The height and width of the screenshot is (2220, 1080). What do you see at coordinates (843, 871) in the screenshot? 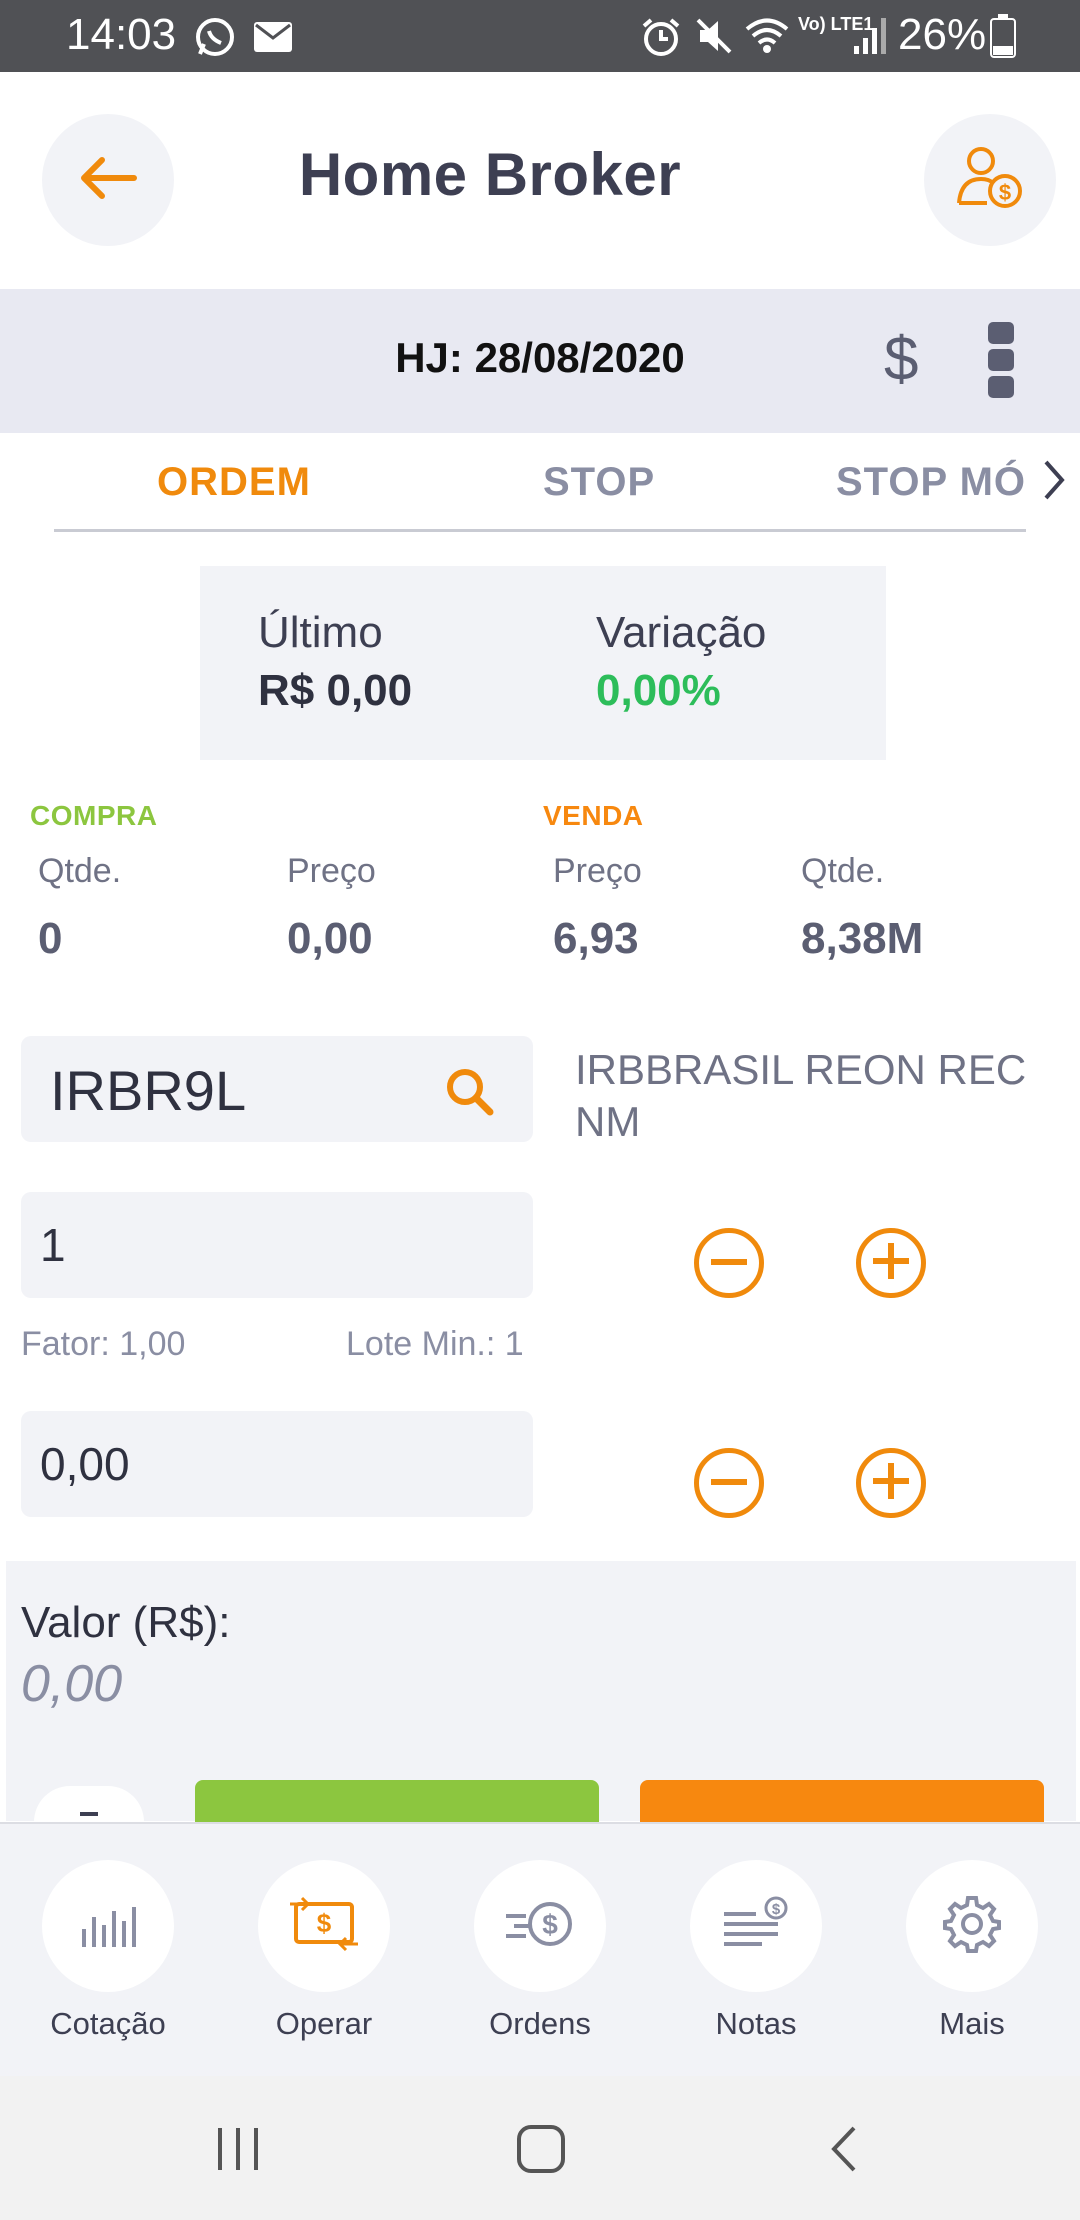
I see `sell-qty-label: Qtde.` at bounding box center [843, 871].